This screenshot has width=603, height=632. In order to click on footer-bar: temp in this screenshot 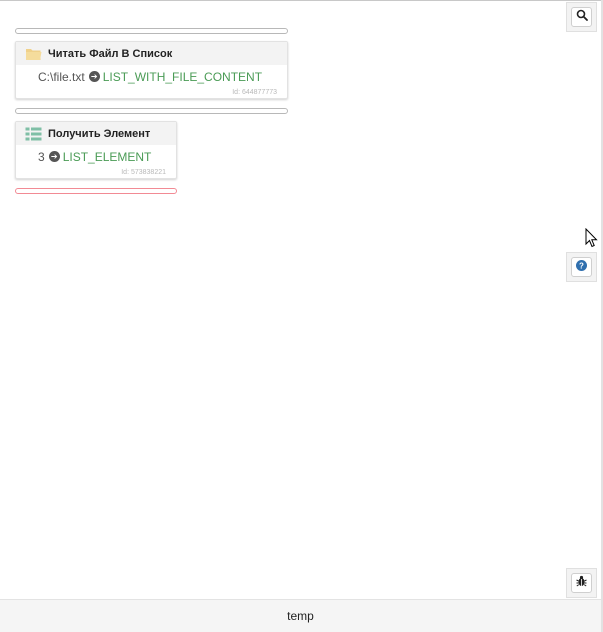, I will do `click(300, 615)`.